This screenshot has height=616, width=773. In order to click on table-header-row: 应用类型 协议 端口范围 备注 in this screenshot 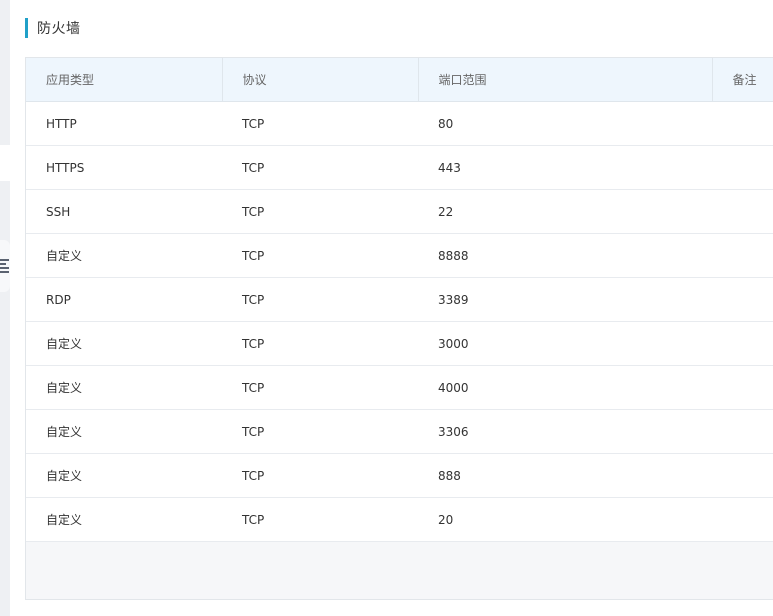, I will do `click(399, 80)`.